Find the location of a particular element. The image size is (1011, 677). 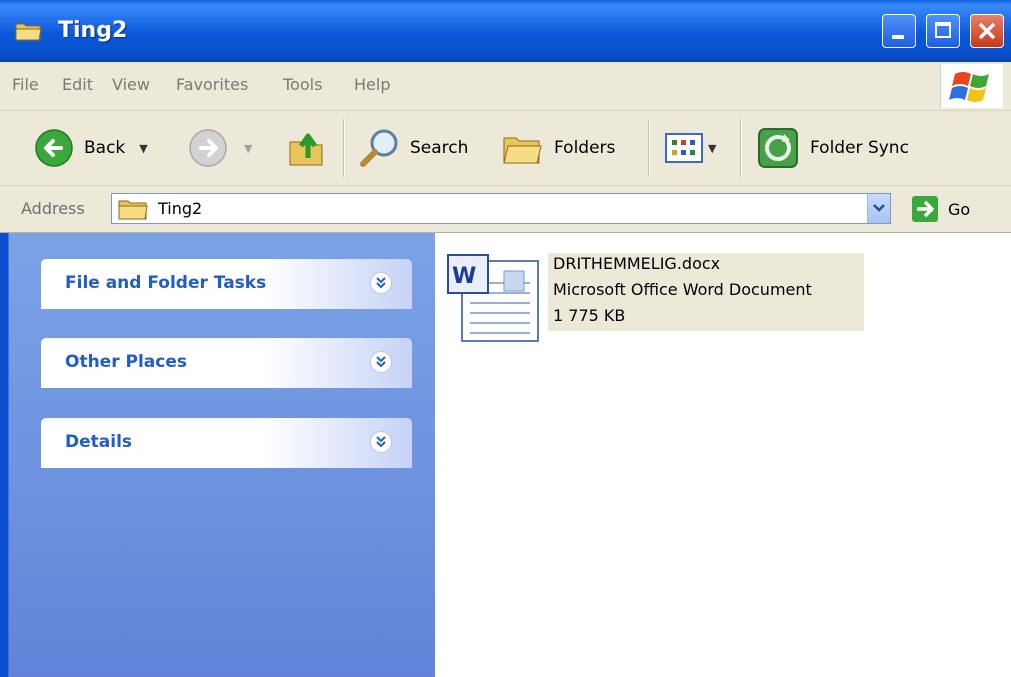

minimize-icon is located at coordinates (898, 37).